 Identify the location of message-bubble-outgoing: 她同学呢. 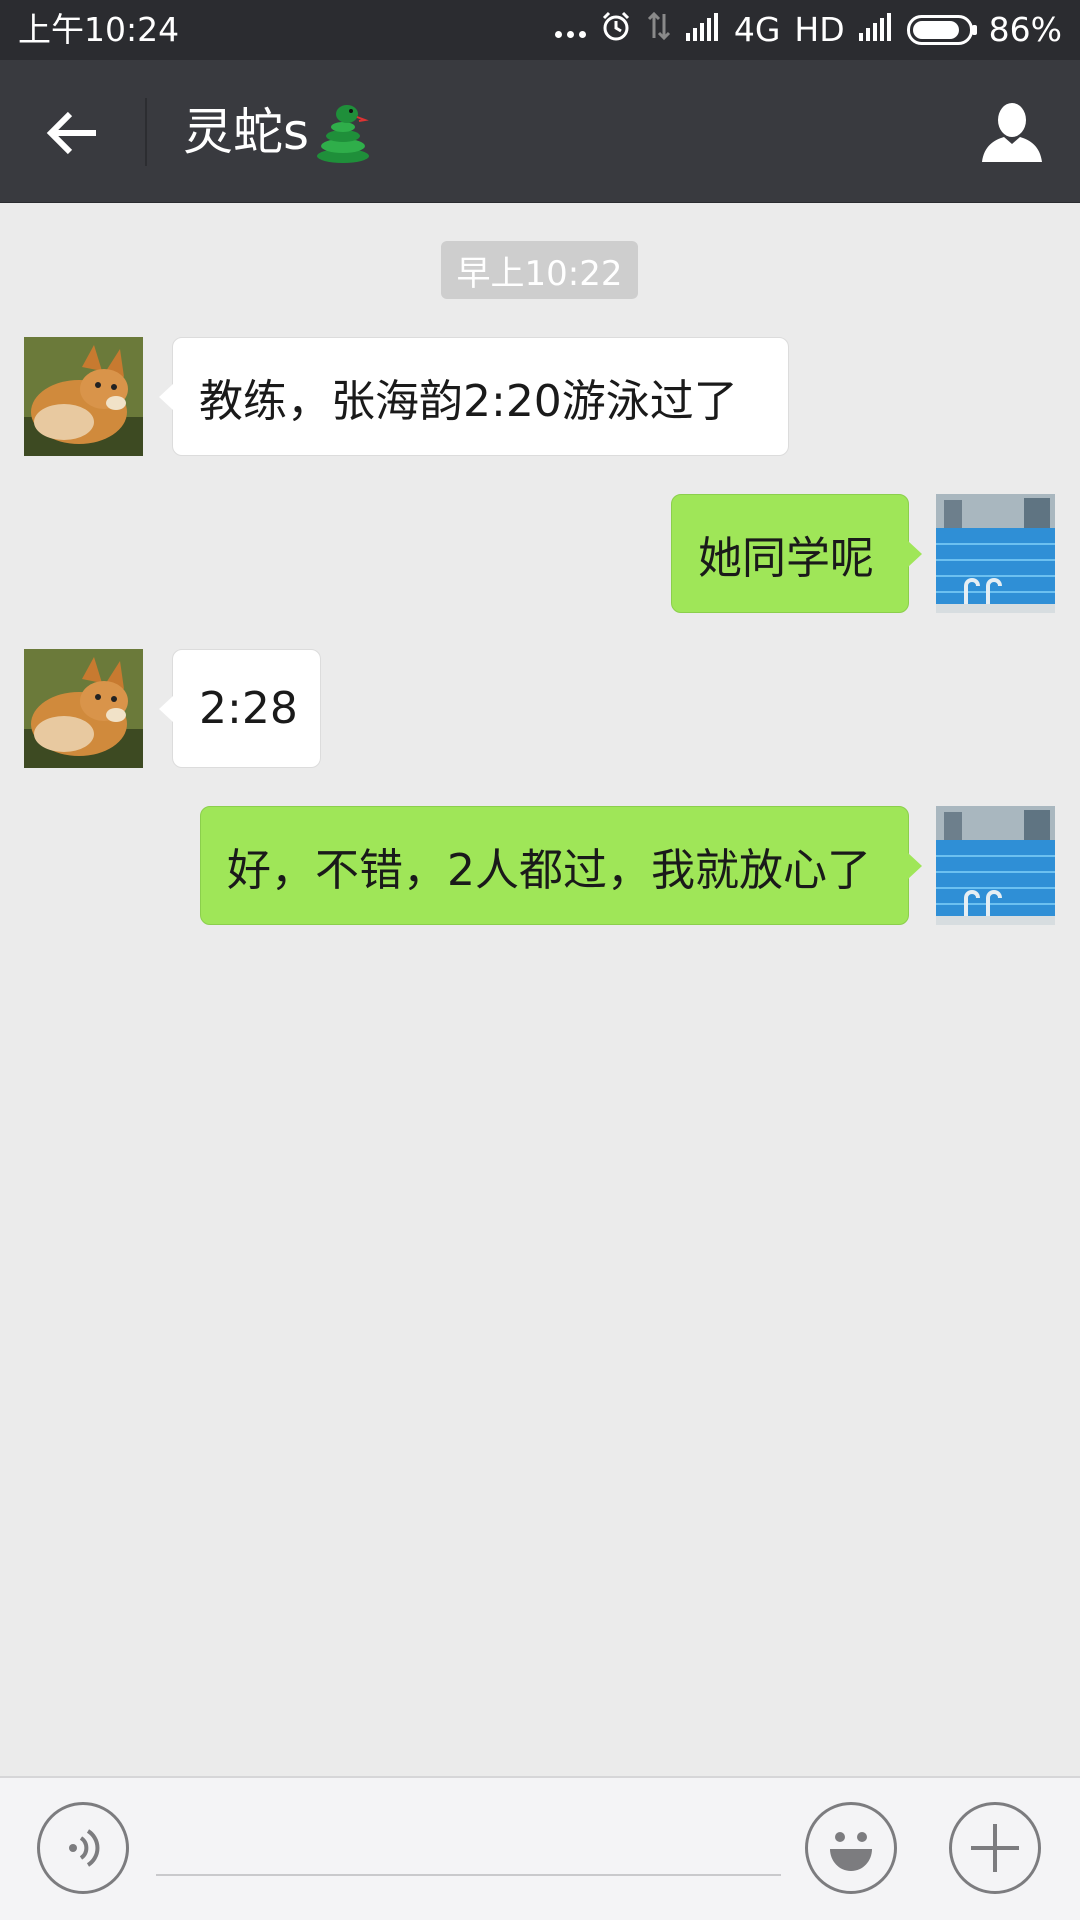
(796, 553).